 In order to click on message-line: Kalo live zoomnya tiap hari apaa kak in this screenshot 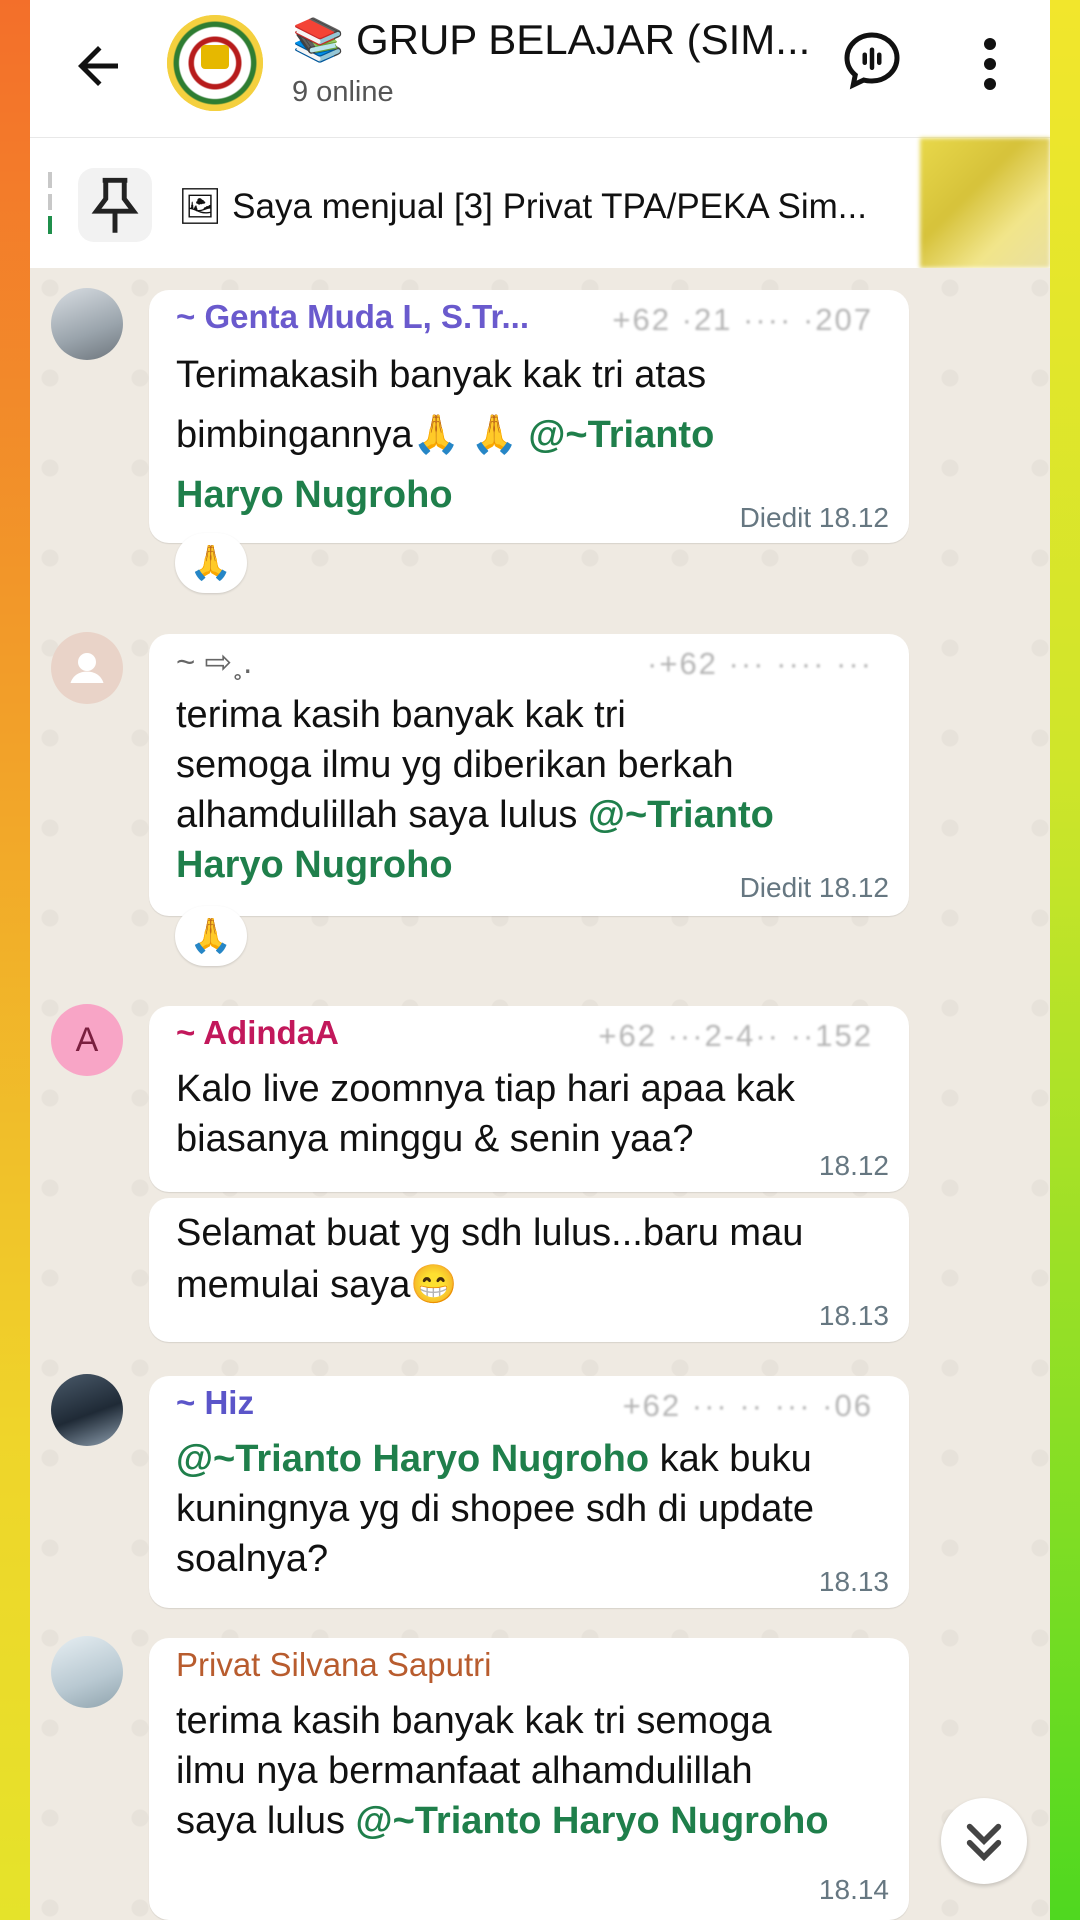, I will do `click(485, 1089)`.